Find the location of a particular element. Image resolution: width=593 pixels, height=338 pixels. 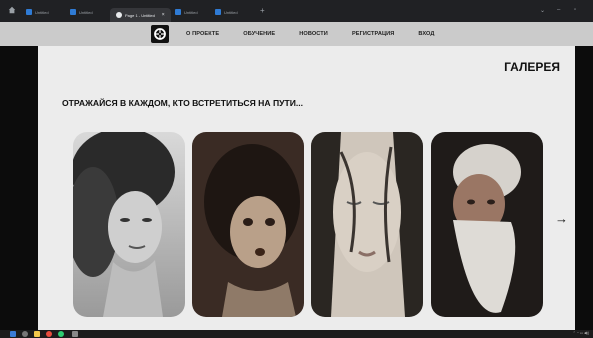

tab-untitled-1: Untitled is located at coordinates (37, 12).